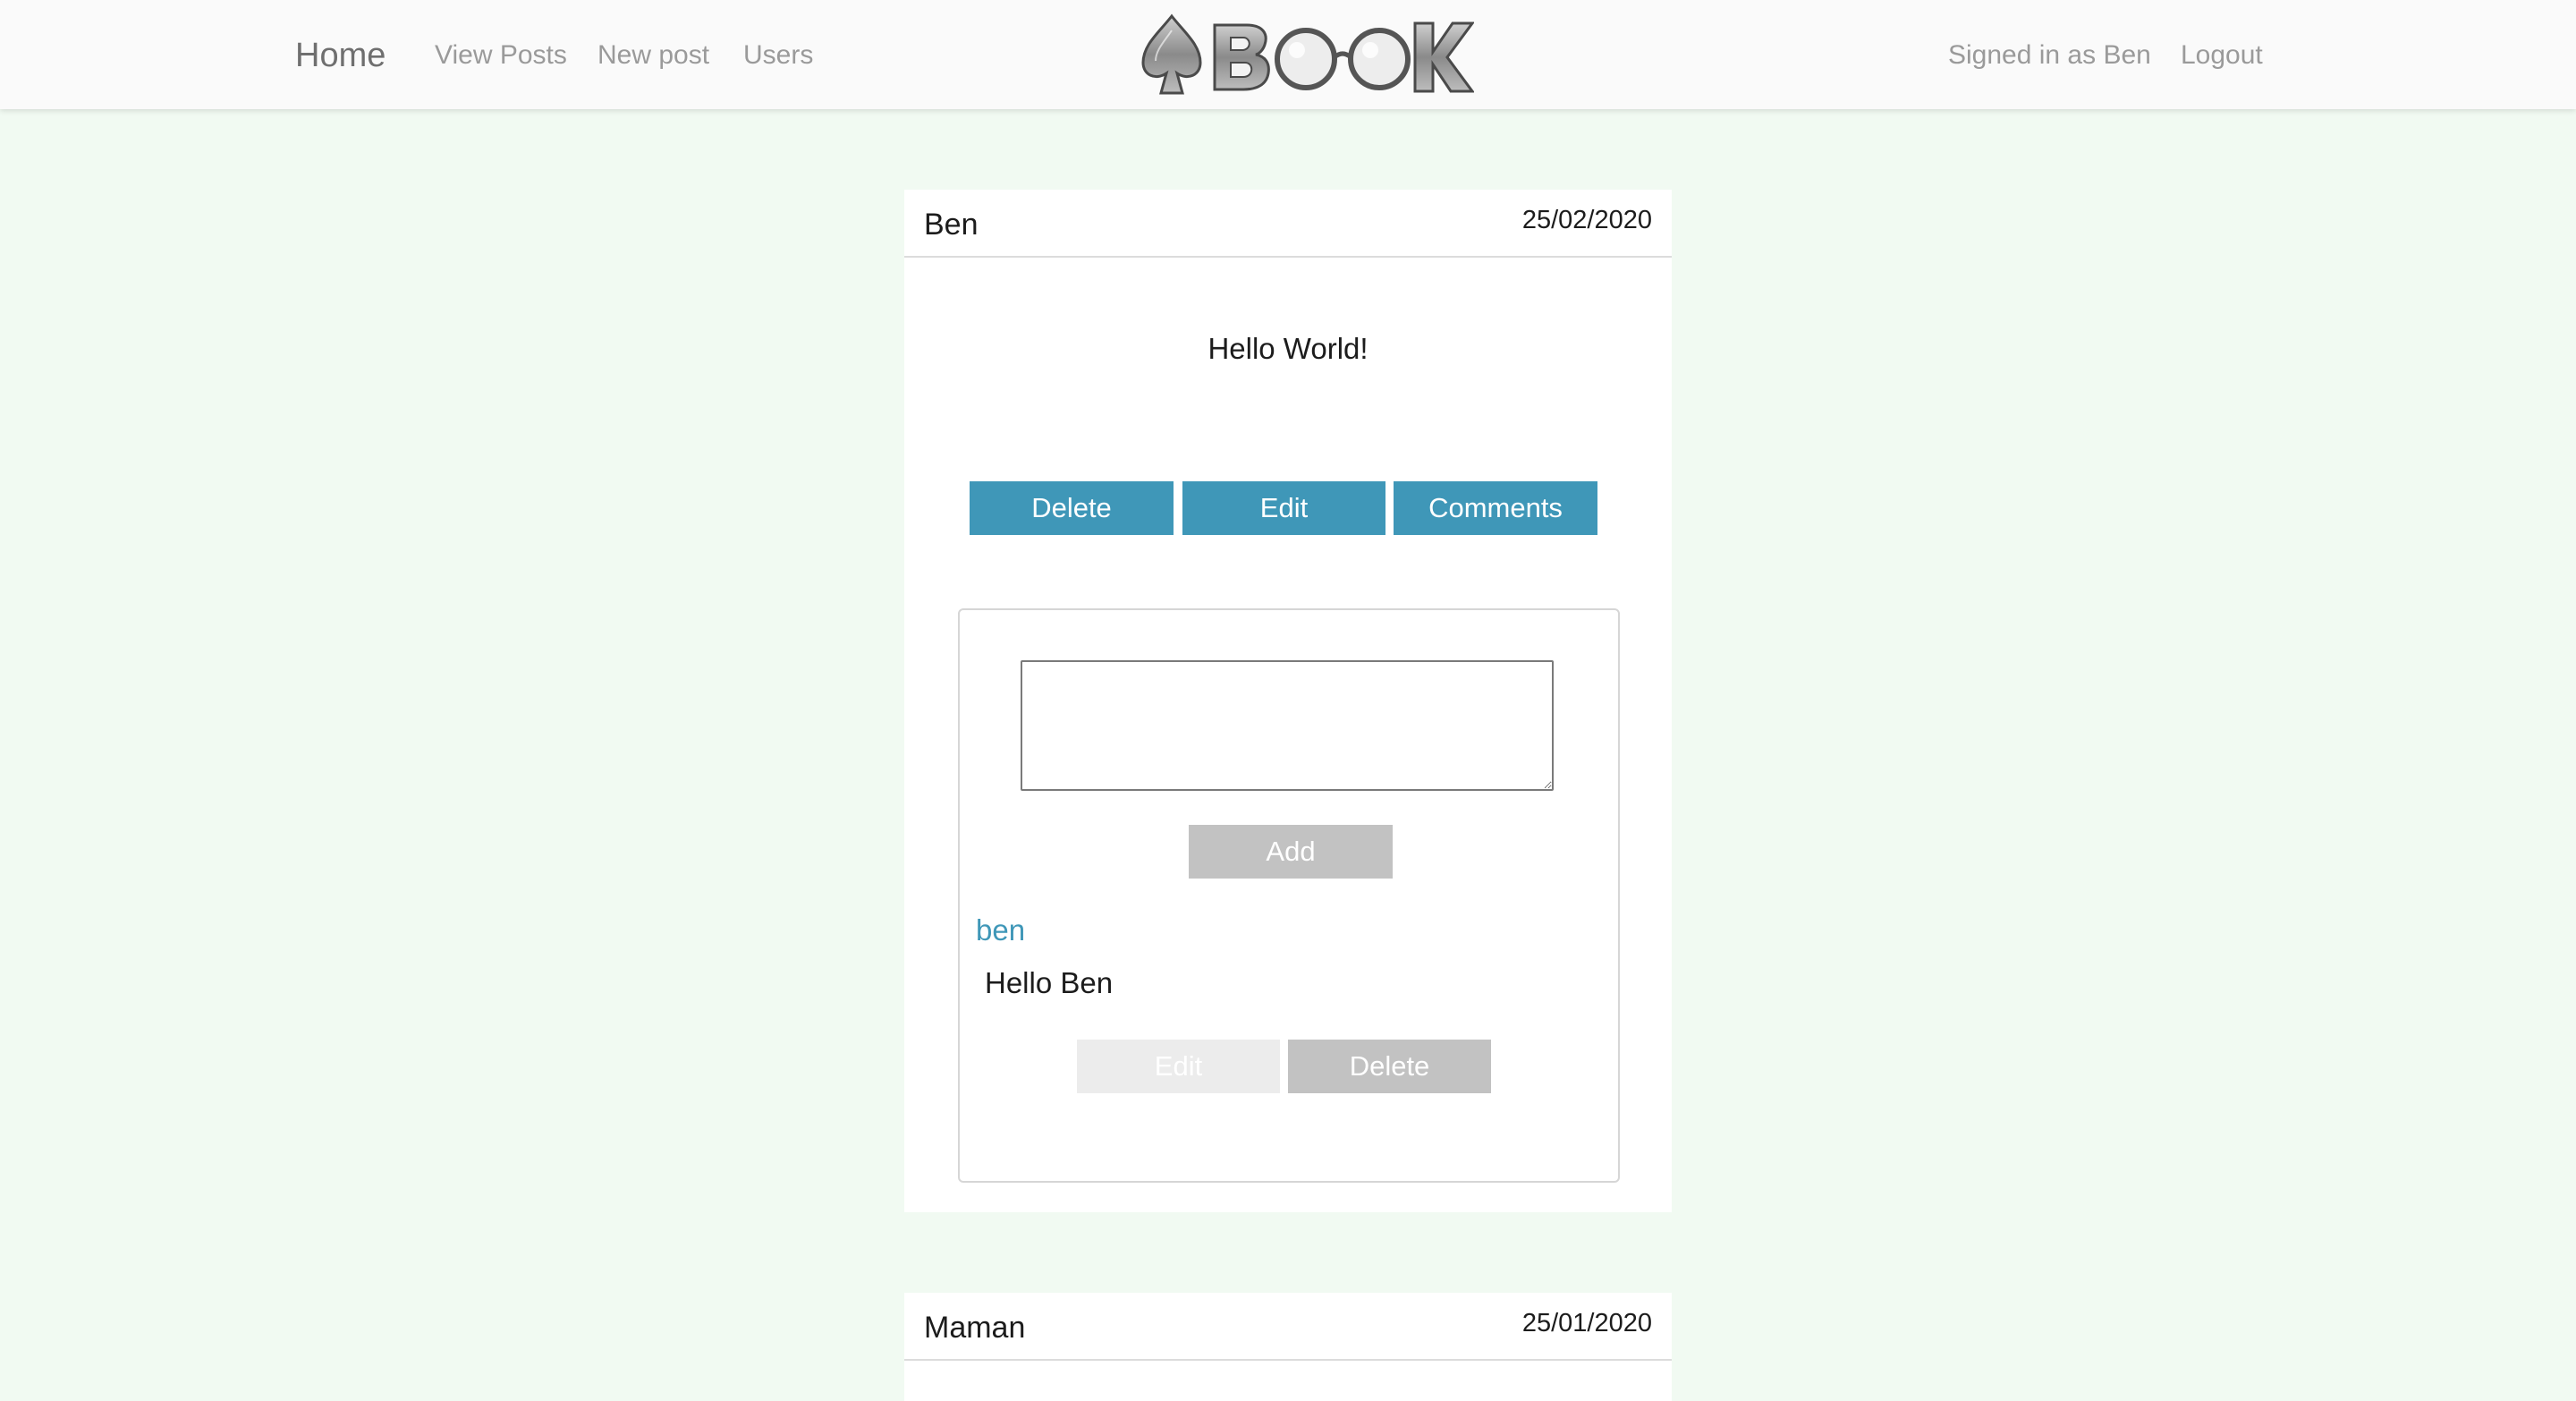 This screenshot has height=1401, width=2576. I want to click on edit-post-button: Edit, so click(1283, 508).